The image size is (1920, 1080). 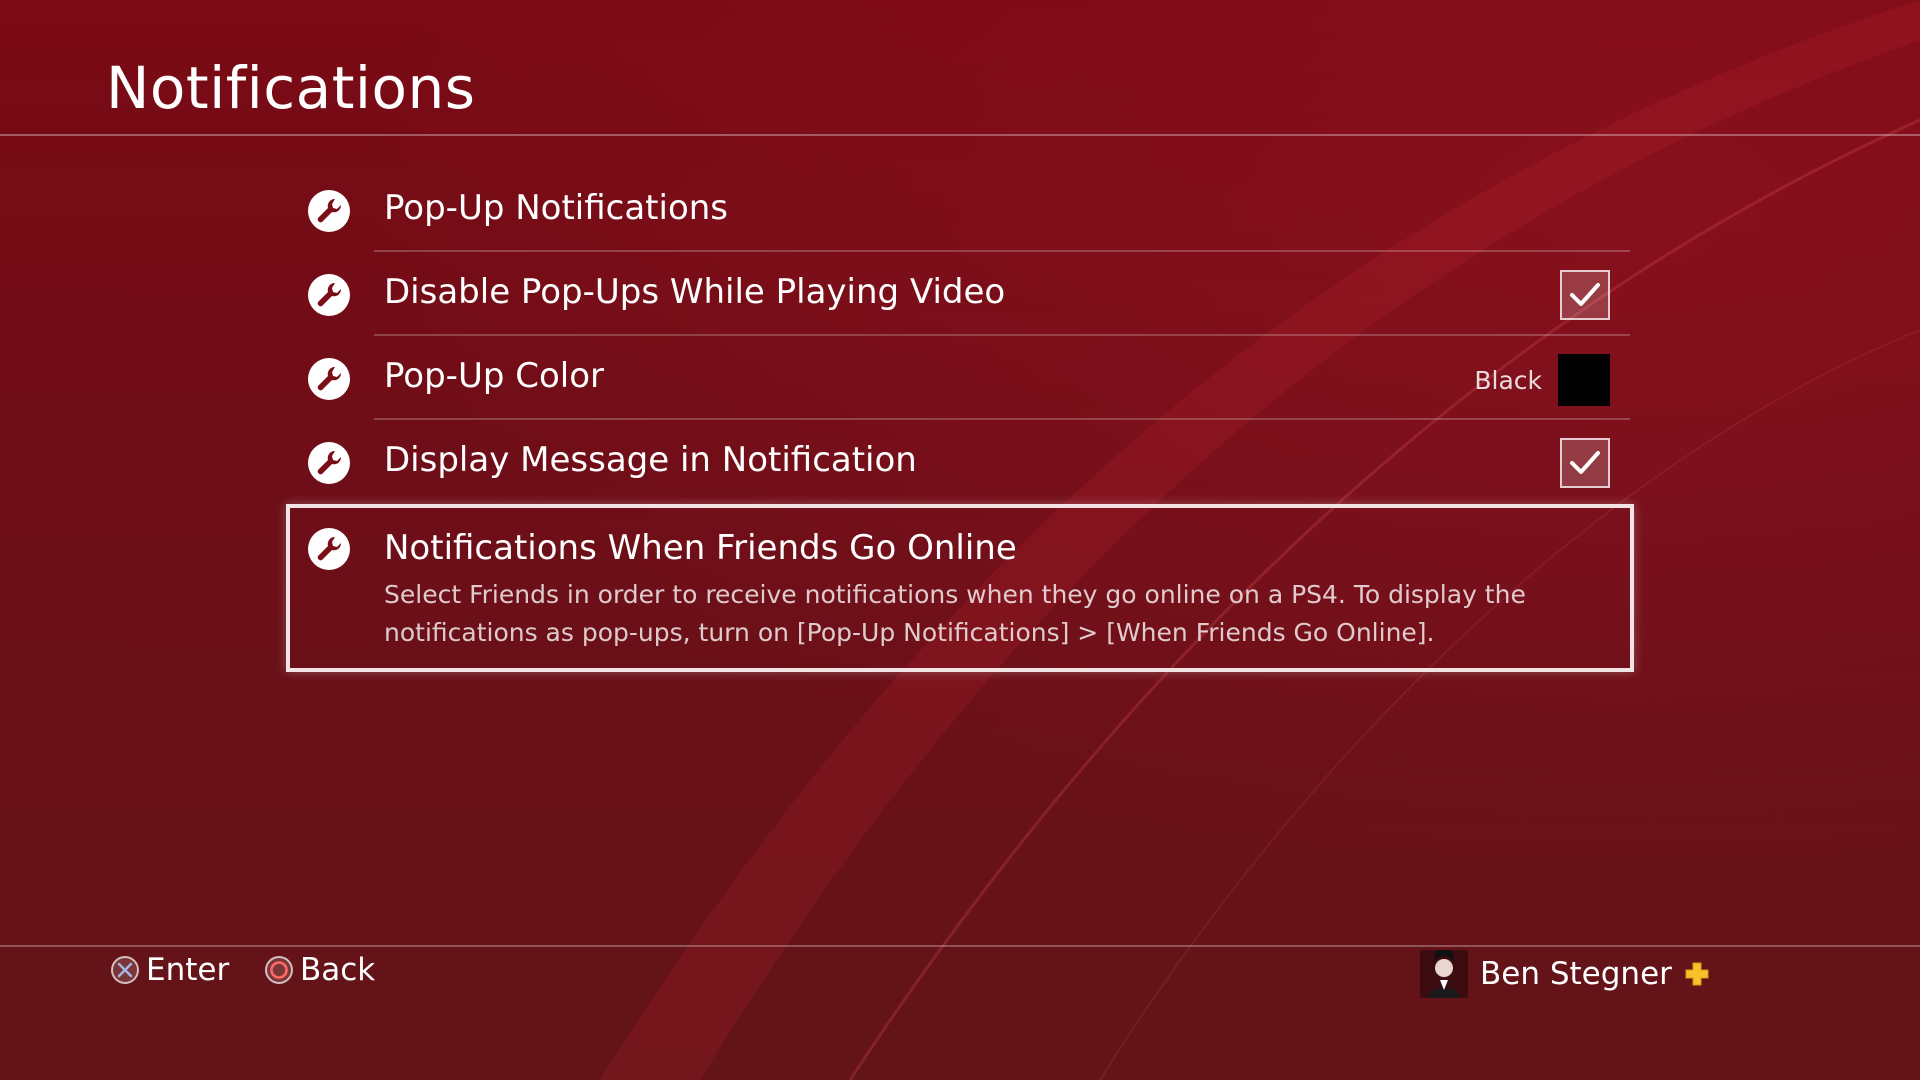 What do you see at coordinates (960, 946) in the screenshot?
I see `footer-divider` at bounding box center [960, 946].